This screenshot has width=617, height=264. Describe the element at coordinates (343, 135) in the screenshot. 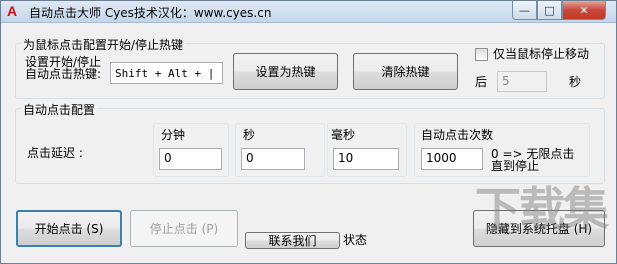

I see `milliseconds-label: 毫秒` at that location.